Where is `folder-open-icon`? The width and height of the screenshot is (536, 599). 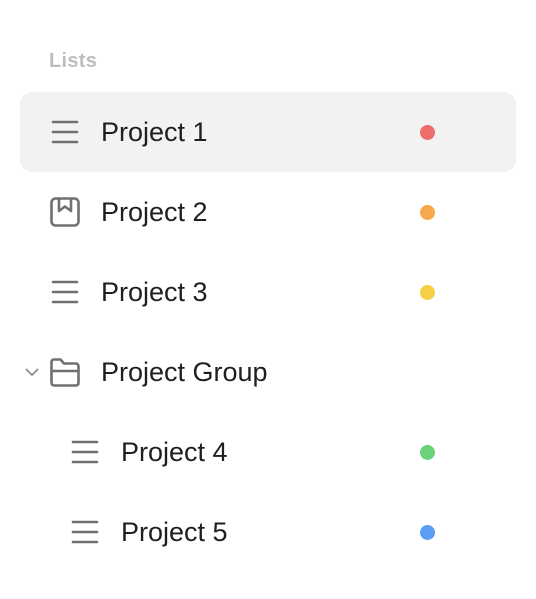 folder-open-icon is located at coordinates (65, 372).